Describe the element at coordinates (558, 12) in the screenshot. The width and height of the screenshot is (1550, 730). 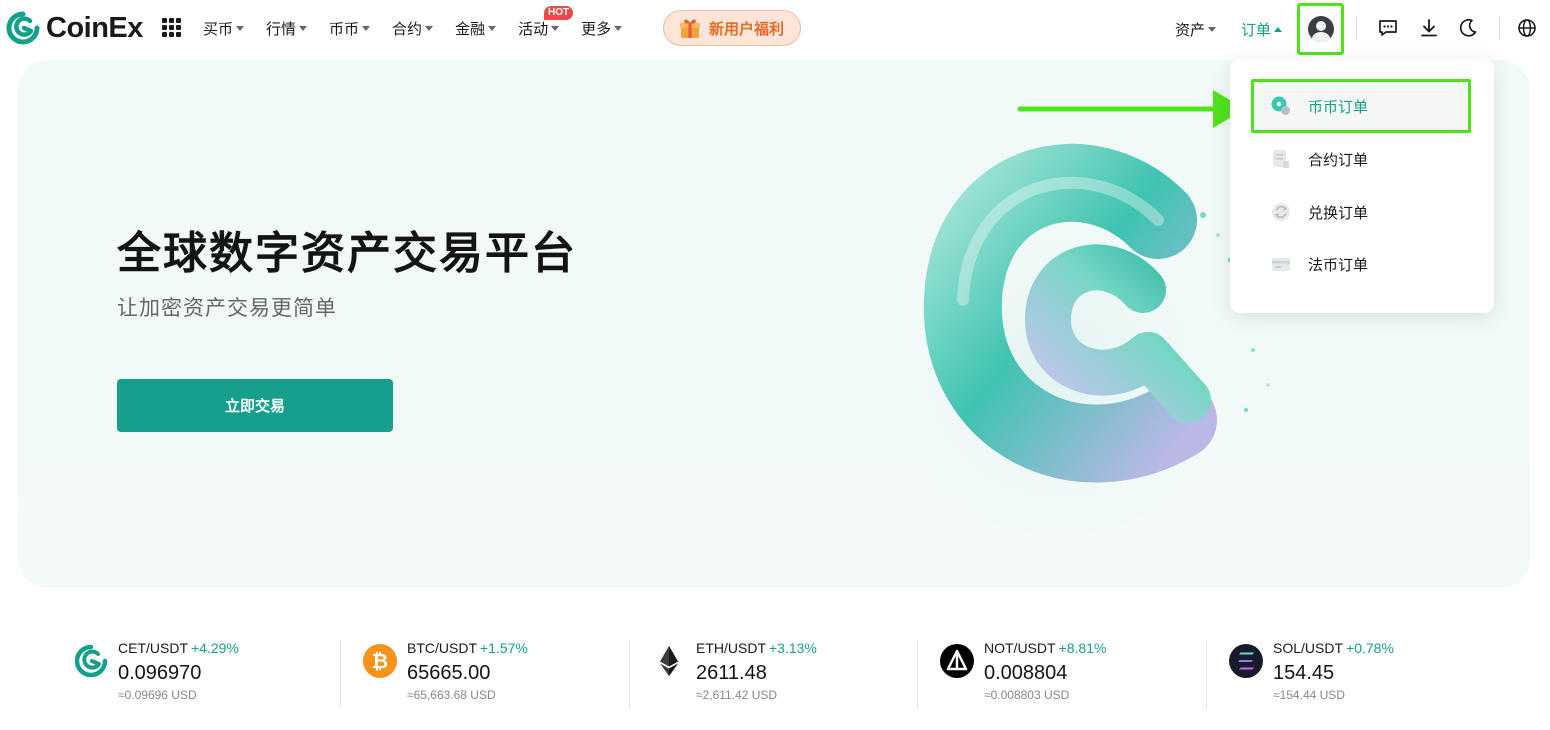
I see `hot-badge: HOT` at that location.